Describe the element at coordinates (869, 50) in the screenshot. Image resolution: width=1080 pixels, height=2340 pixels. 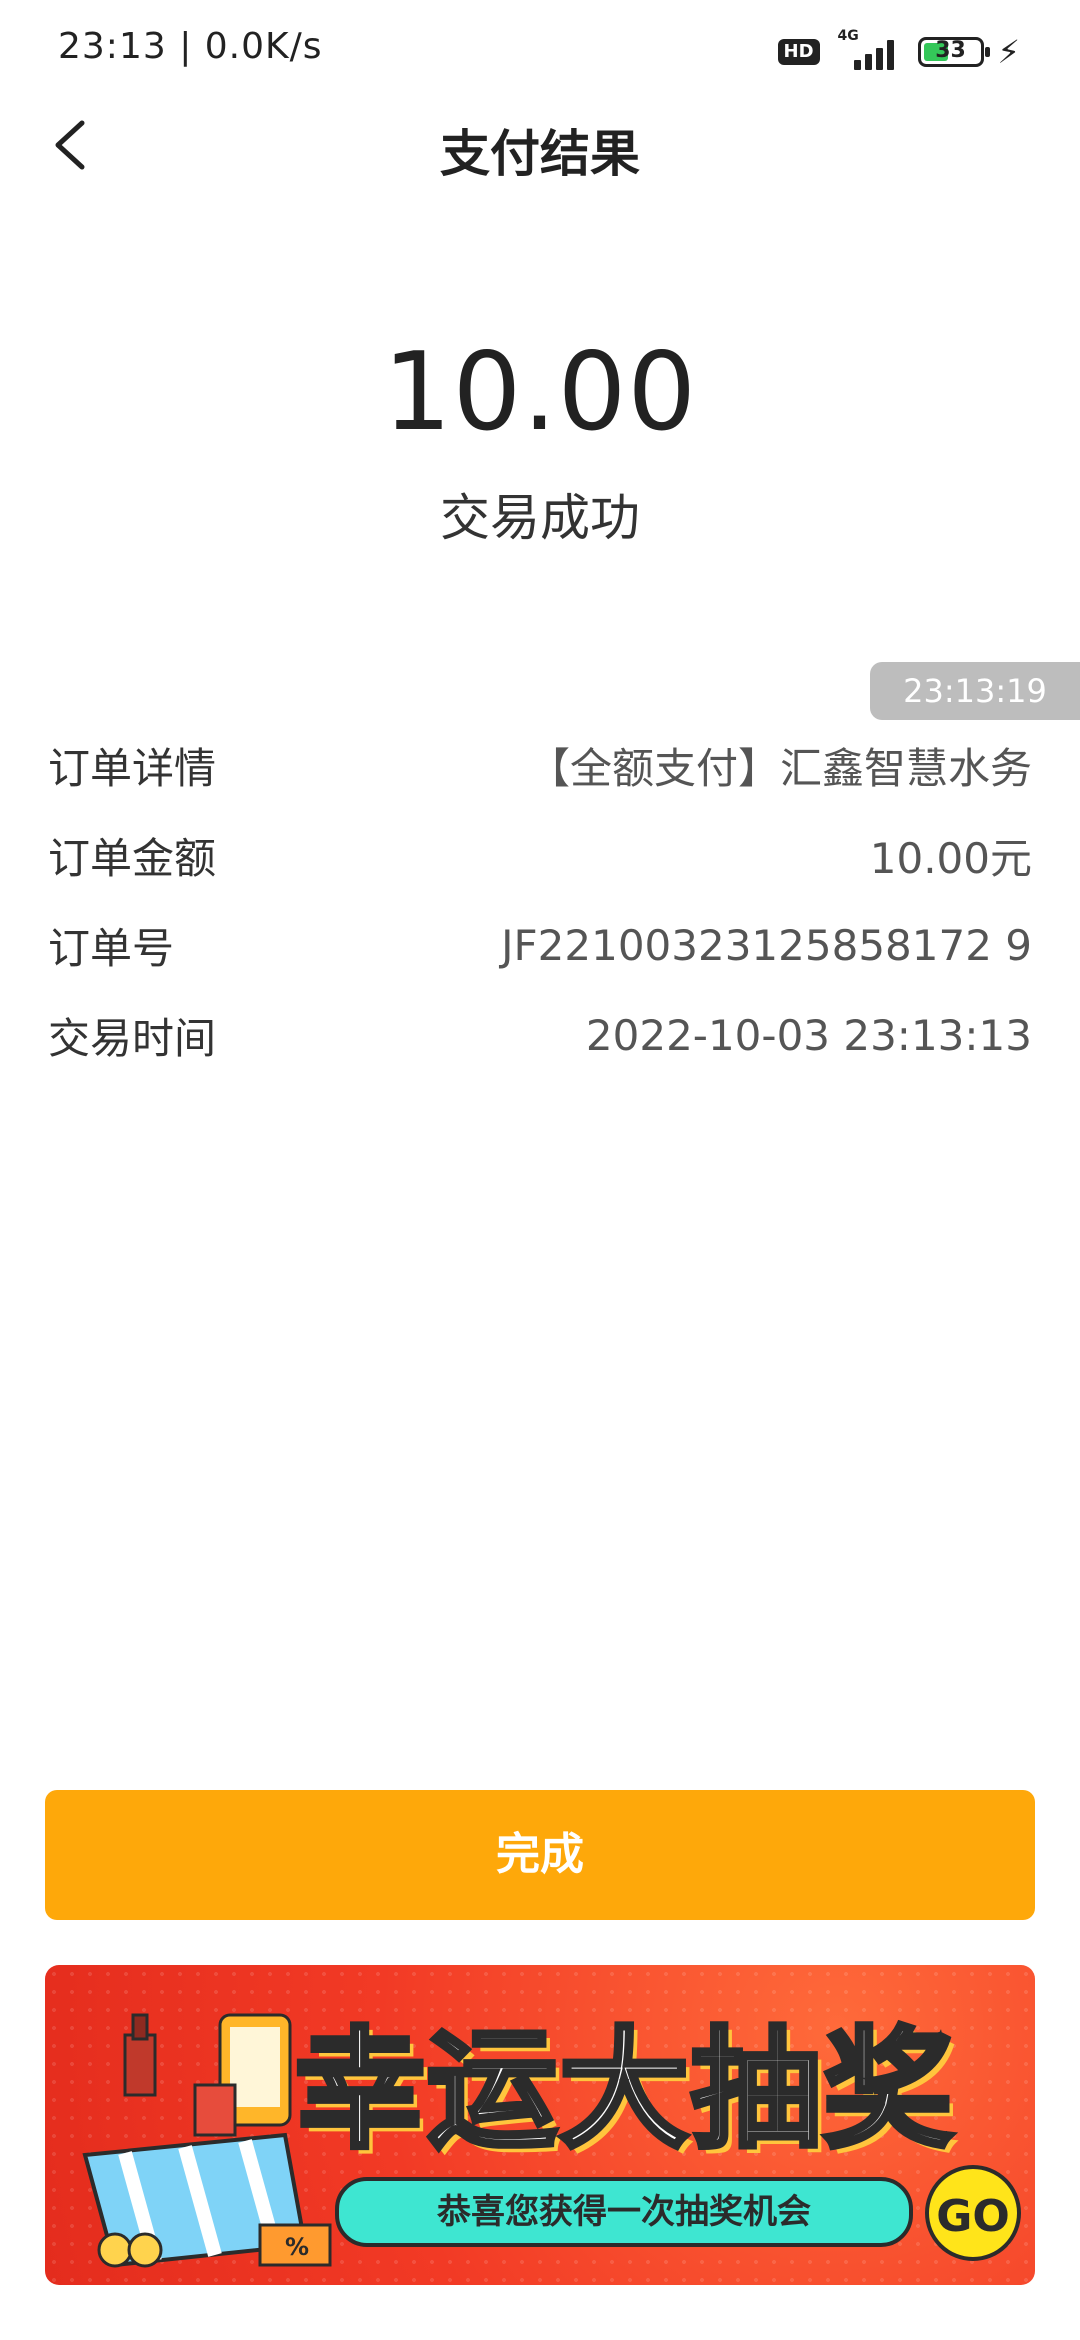
I see `signal-icon: 4G` at that location.